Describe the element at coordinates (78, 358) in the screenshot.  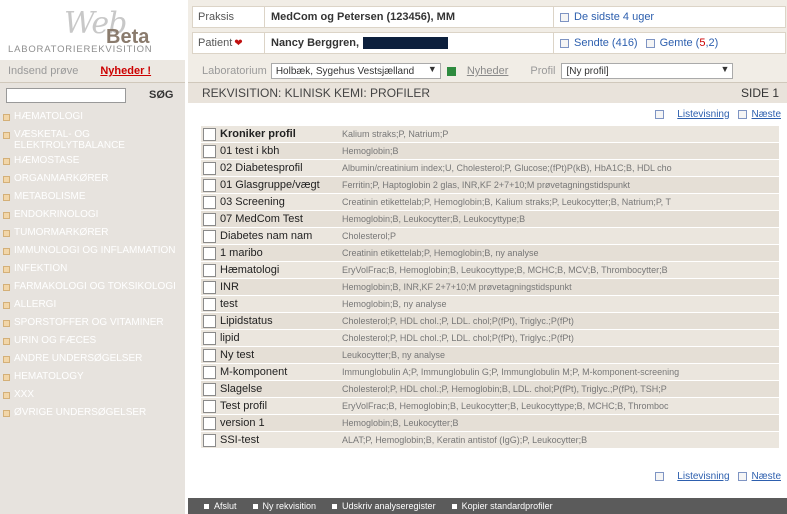
I see `sidebar-item-label: ANDRE UNDERSØGELSER` at that location.